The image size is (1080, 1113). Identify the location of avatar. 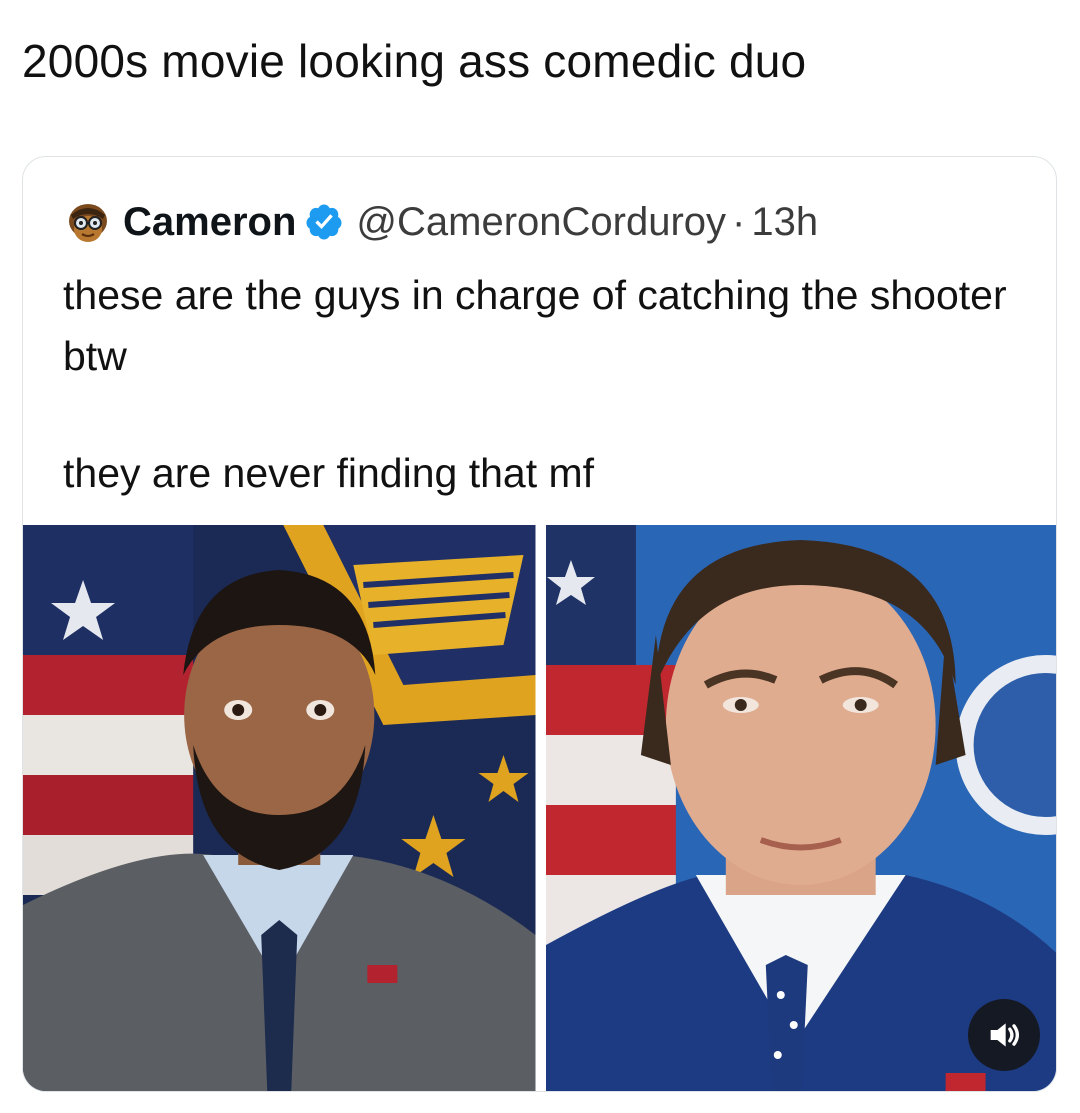
(88, 222).